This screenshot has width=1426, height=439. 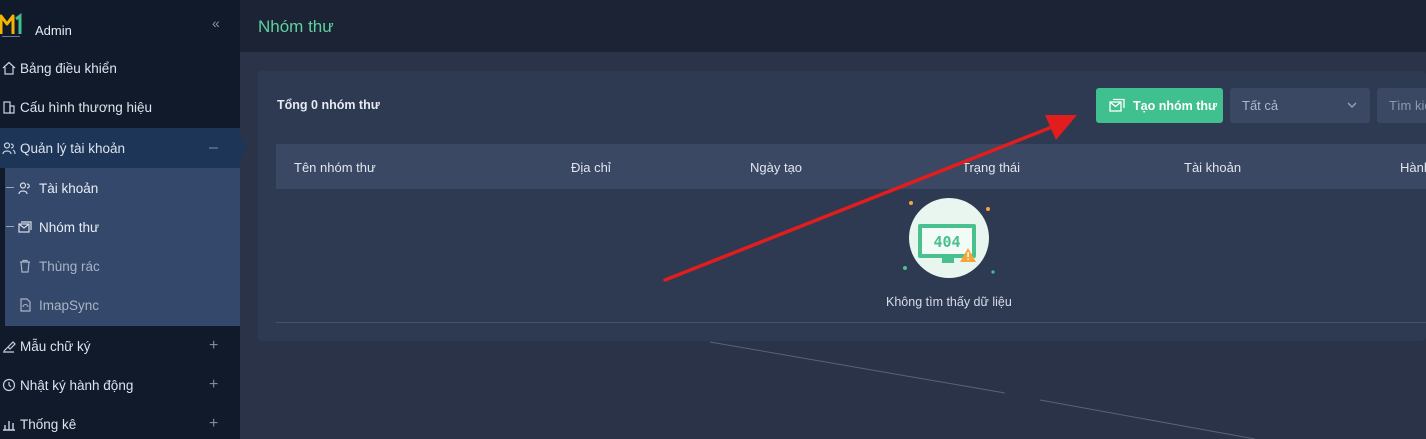 I want to click on submenu-item-label: Thùng rác, so click(x=69, y=266).